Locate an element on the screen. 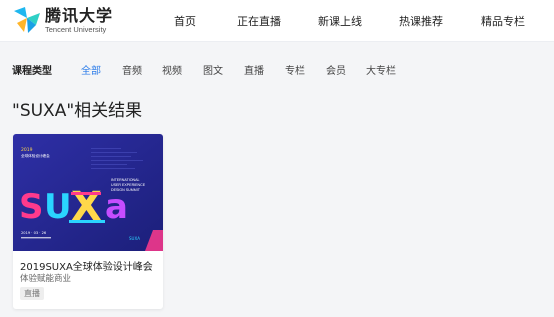  poster-brand-s: S is located at coordinates (31, 207).